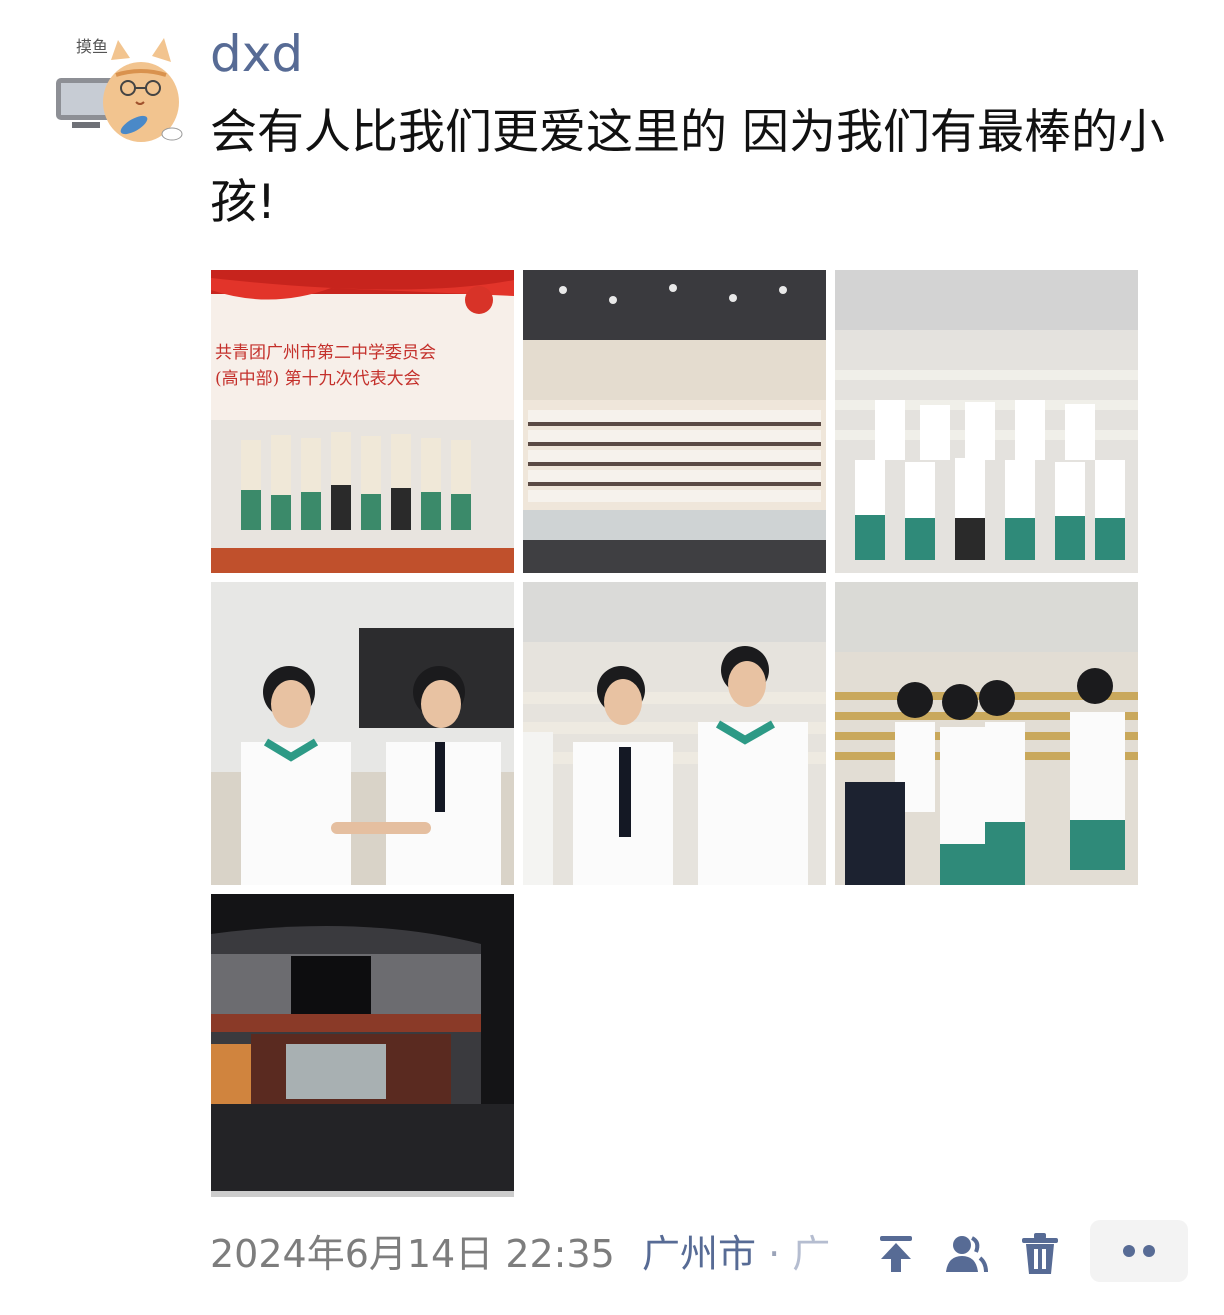 The image size is (1224, 1315). What do you see at coordinates (699, 1254) in the screenshot?
I see `location-city: 广州市` at bounding box center [699, 1254].